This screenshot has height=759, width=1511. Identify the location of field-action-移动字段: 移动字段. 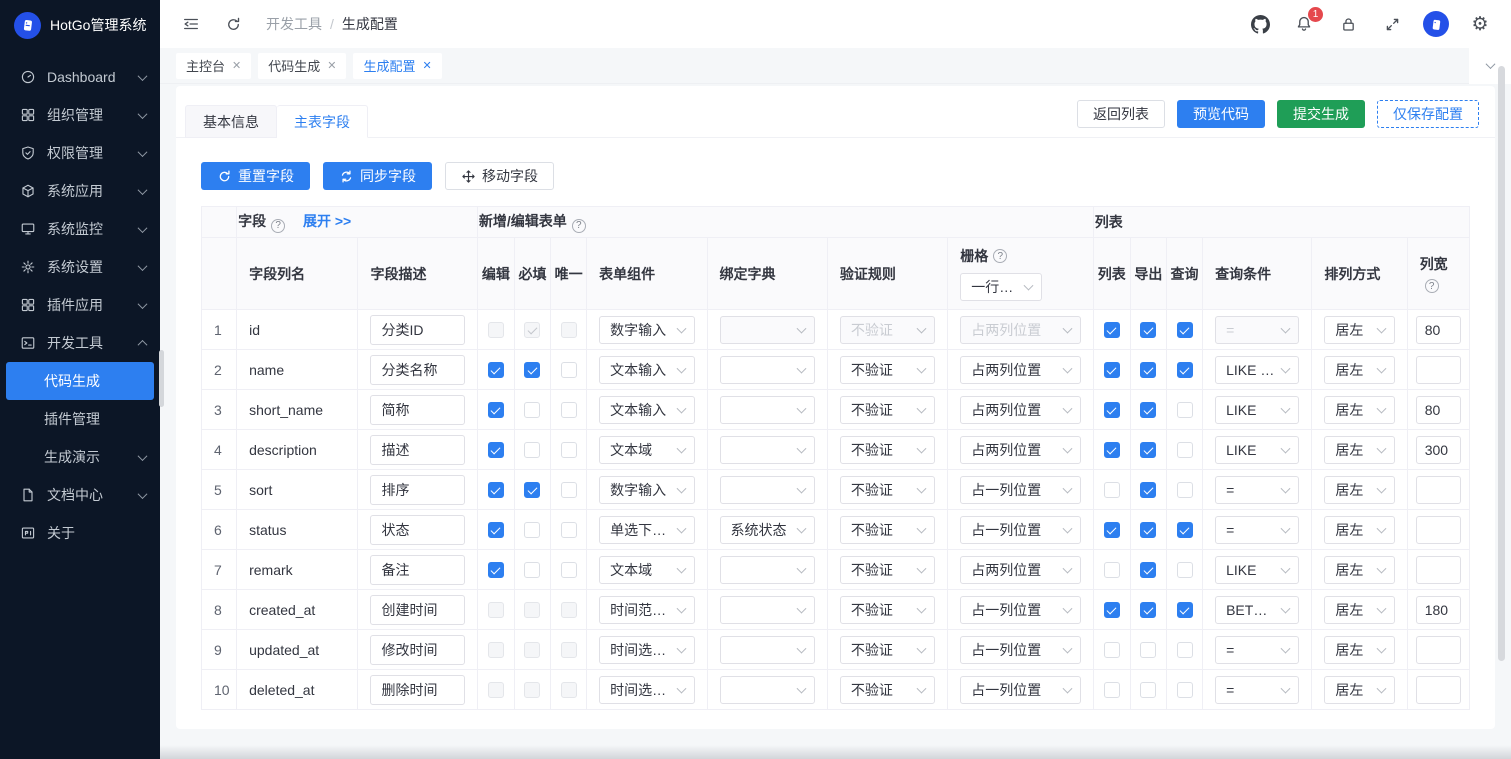
(499, 176).